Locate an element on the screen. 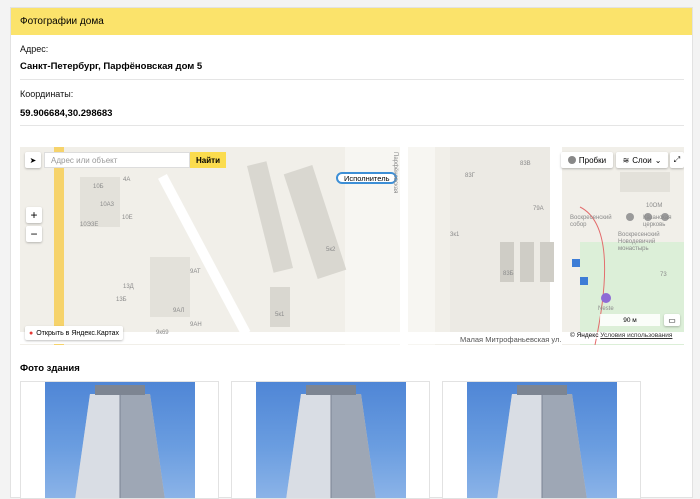  traffic-button: Пробки is located at coordinates (587, 160).